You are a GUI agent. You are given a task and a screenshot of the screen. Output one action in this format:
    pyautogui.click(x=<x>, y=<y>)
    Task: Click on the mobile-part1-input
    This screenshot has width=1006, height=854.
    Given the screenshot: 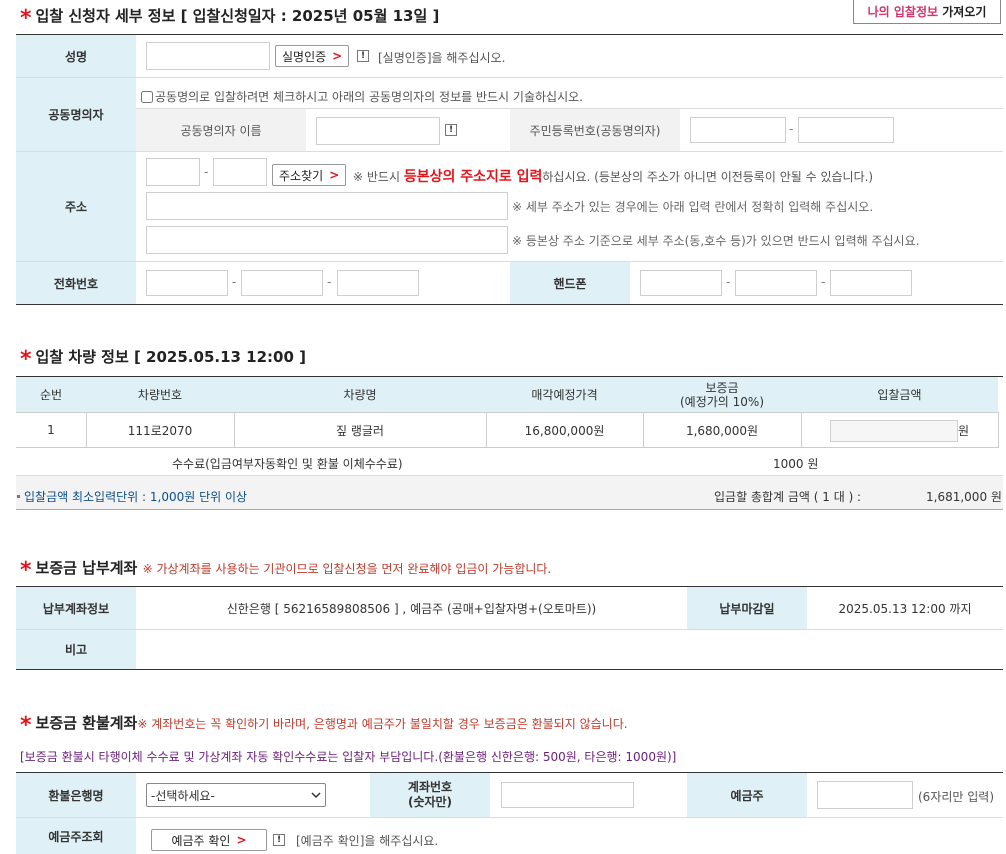 What is the action you would take?
    pyautogui.click(x=681, y=283)
    